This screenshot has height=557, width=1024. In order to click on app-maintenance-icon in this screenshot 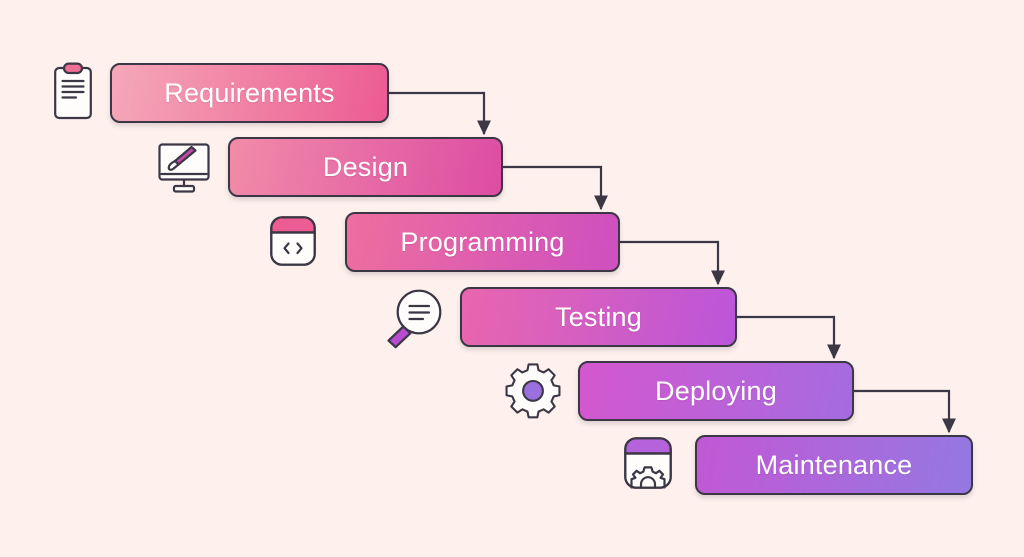, I will do `click(648, 463)`.